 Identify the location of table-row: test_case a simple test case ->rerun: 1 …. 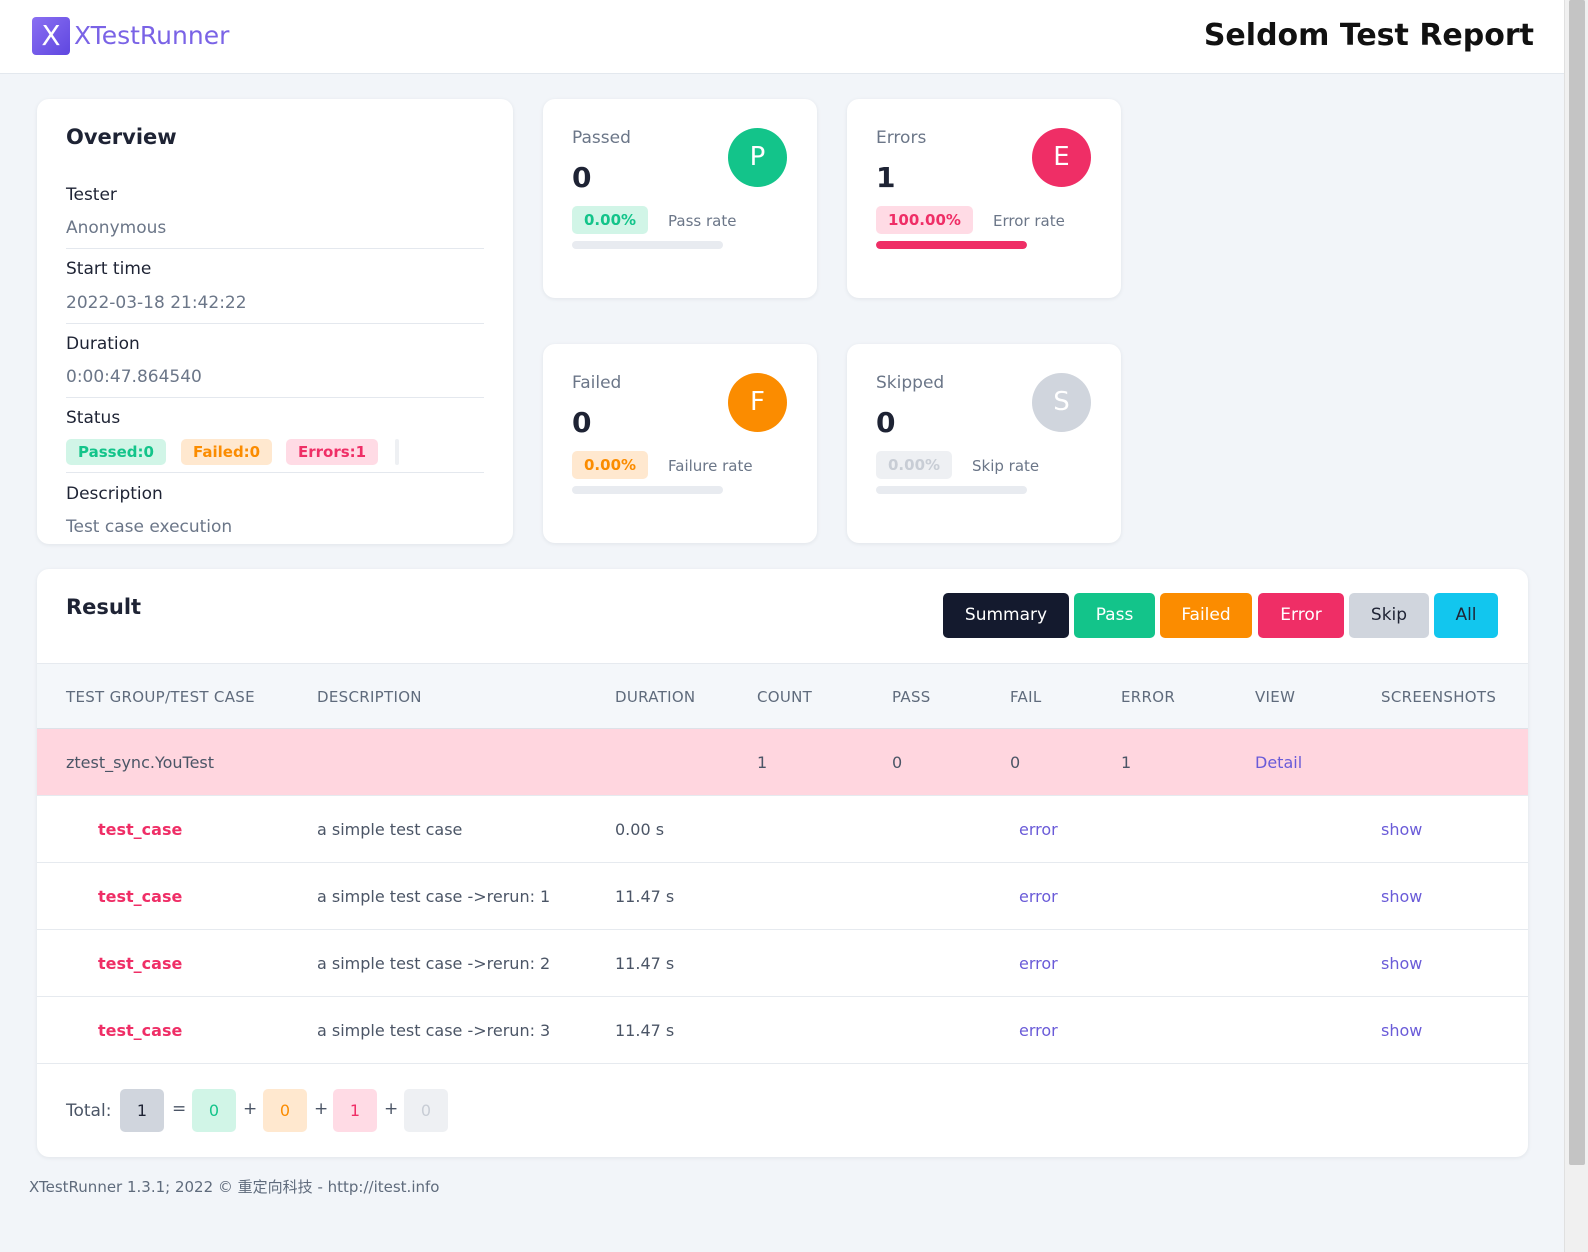
(782, 896).